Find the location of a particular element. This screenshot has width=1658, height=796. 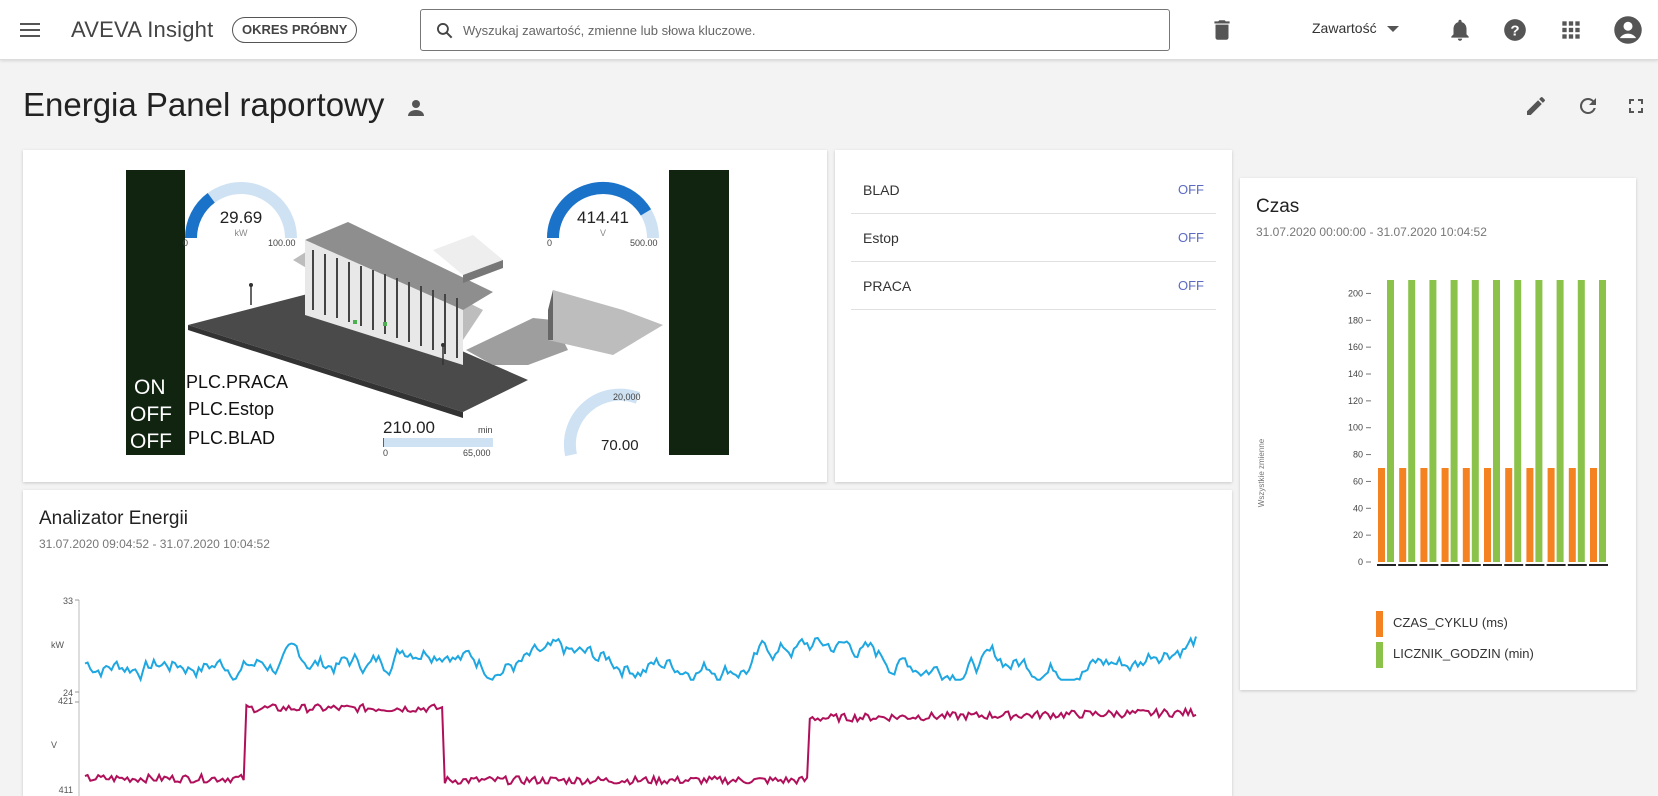

voltage-gauge-max: 500.00 is located at coordinates (644, 243).